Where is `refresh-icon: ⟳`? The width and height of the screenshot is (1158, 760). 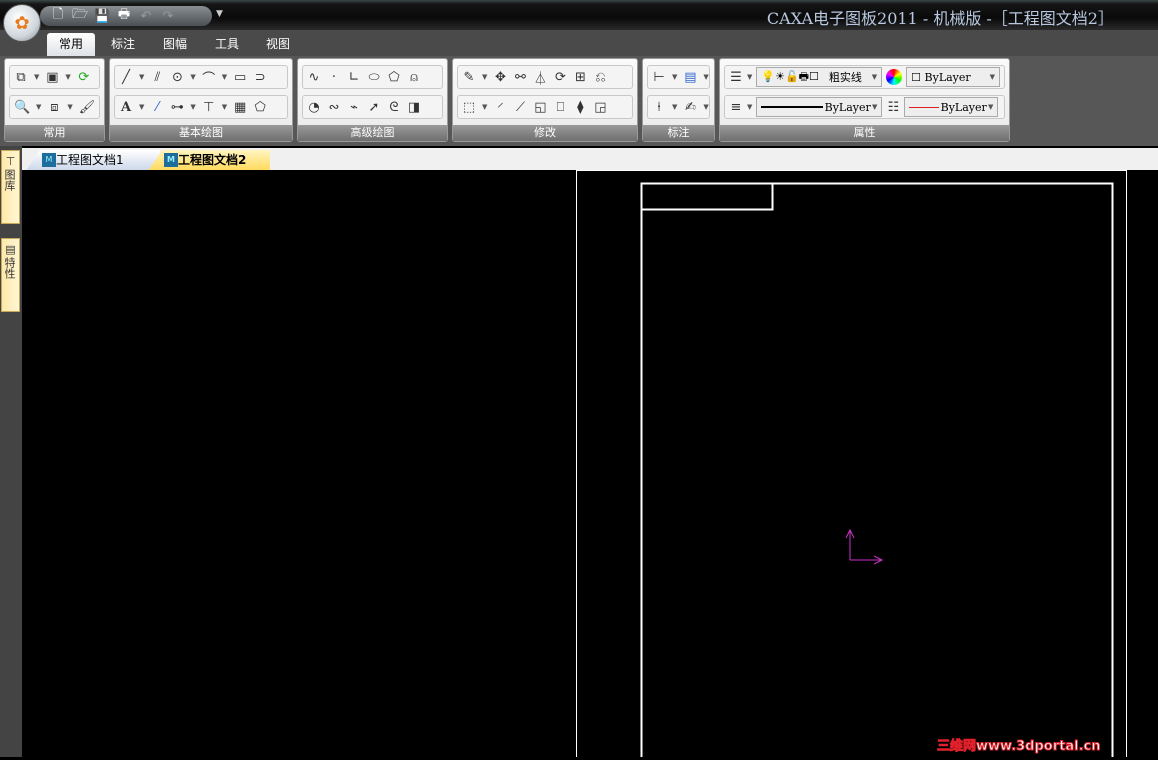 refresh-icon: ⟳ is located at coordinates (84, 77).